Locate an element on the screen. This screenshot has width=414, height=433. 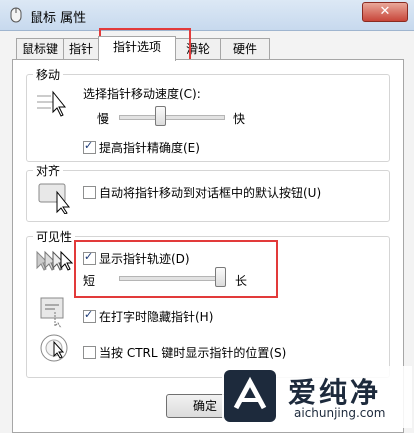
close-button: ✕ is located at coordinates (385, 12).